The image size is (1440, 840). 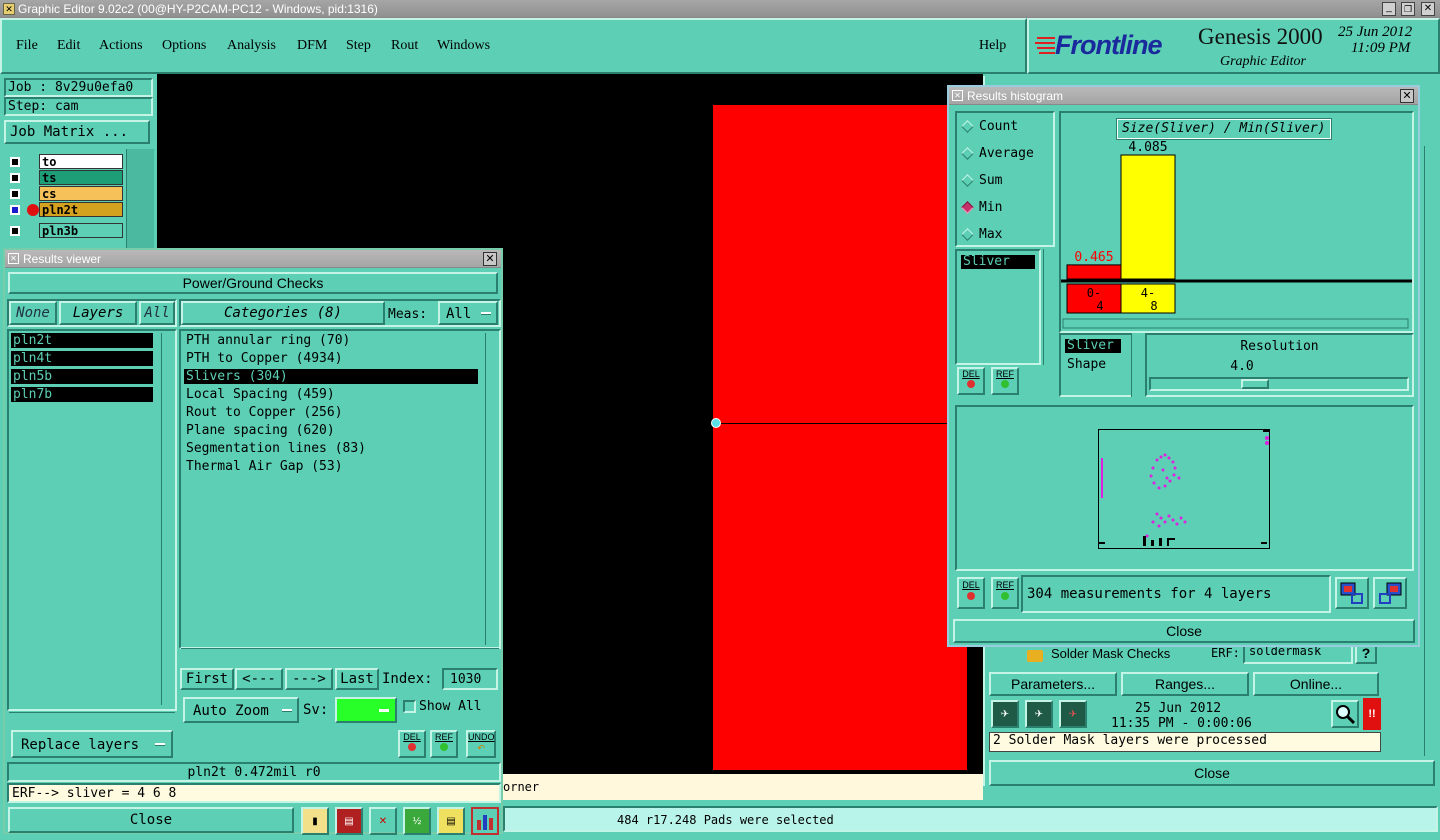 I want to click on close-window-button: ✕, so click(x=1428, y=9).